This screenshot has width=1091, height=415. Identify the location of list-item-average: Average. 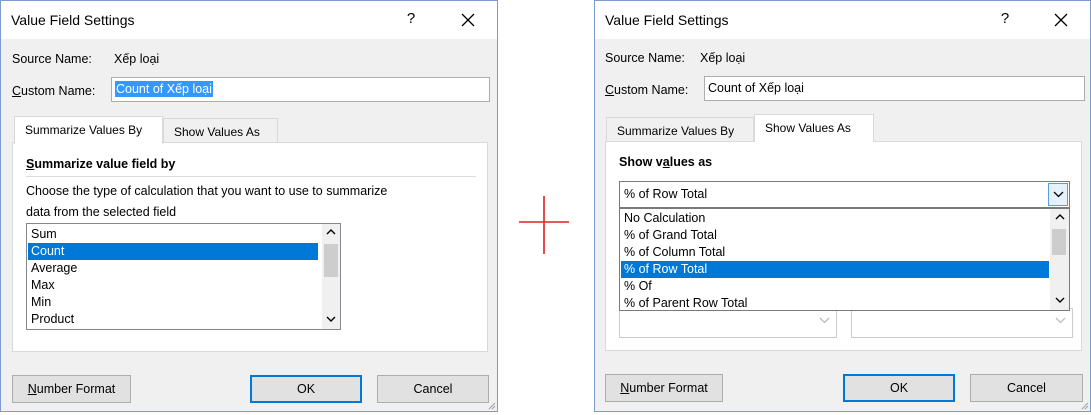
(173, 268).